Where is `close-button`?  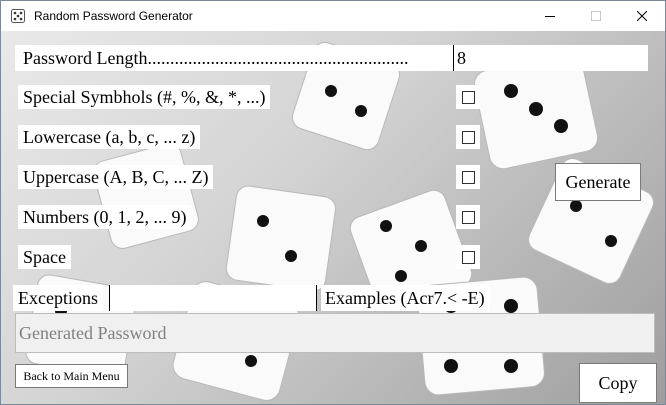
close-button is located at coordinates (642, 16).